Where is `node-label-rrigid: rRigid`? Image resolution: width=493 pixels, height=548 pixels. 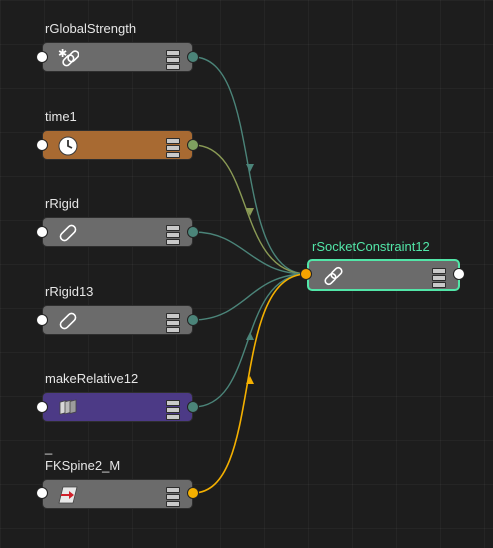
node-label-rrigid: rRigid is located at coordinates (62, 203).